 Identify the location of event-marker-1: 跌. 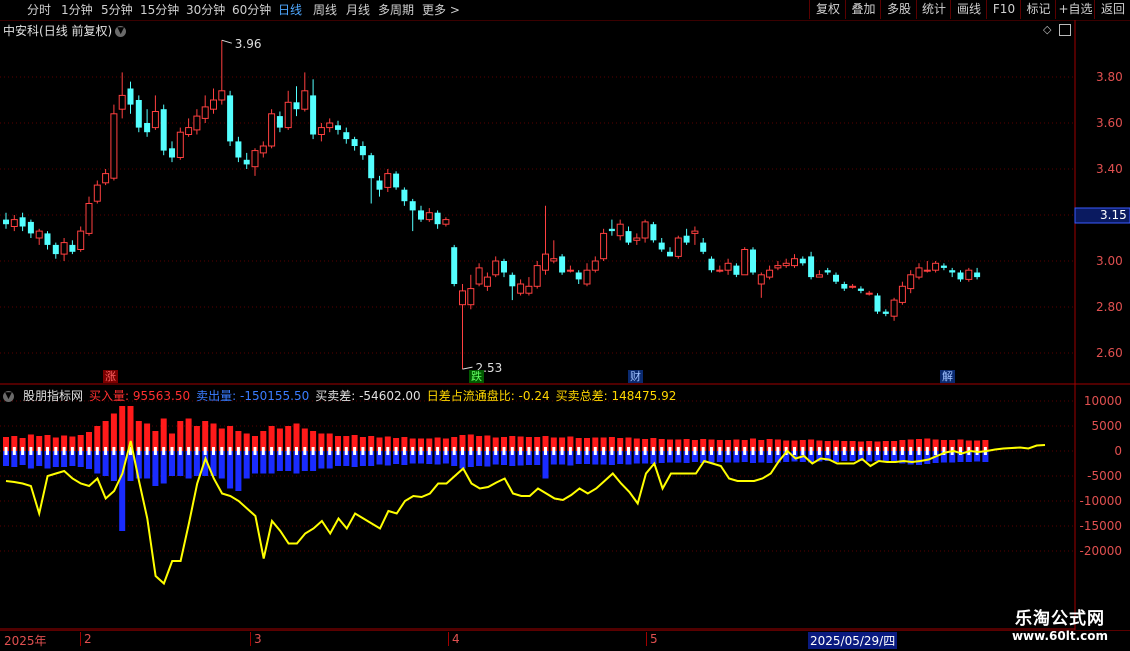
(476, 376).